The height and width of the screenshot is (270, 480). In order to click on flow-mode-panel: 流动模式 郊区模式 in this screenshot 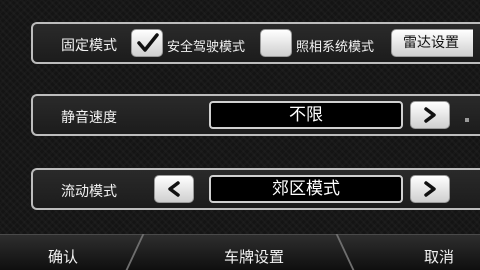, I will do `click(255, 189)`.